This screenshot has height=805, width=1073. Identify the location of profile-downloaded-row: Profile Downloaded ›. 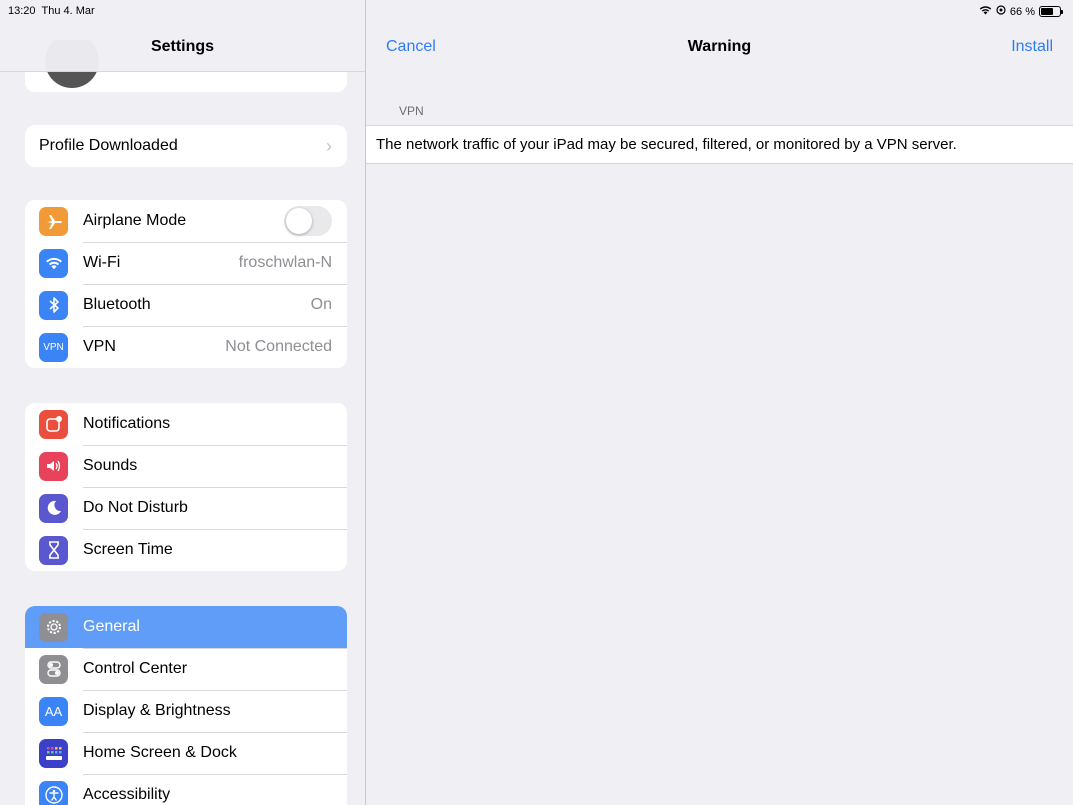
(186, 146).